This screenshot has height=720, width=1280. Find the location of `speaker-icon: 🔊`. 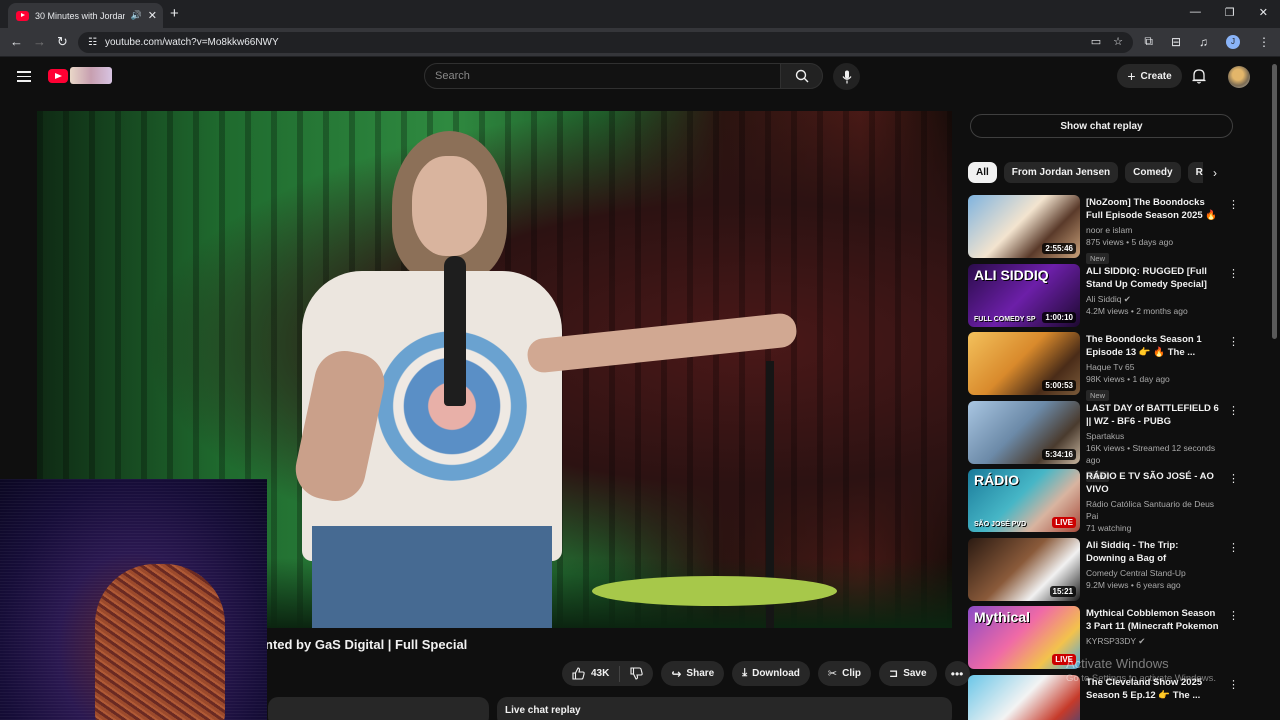

speaker-icon: 🔊 is located at coordinates (136, 15).